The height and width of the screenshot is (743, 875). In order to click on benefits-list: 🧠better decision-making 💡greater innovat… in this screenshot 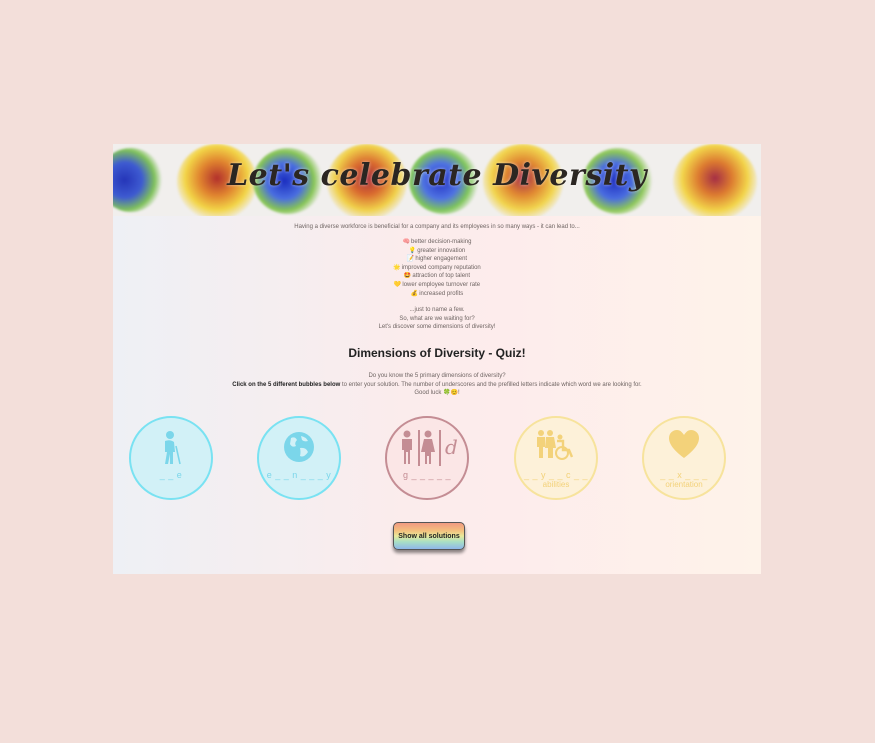, I will do `click(437, 268)`.